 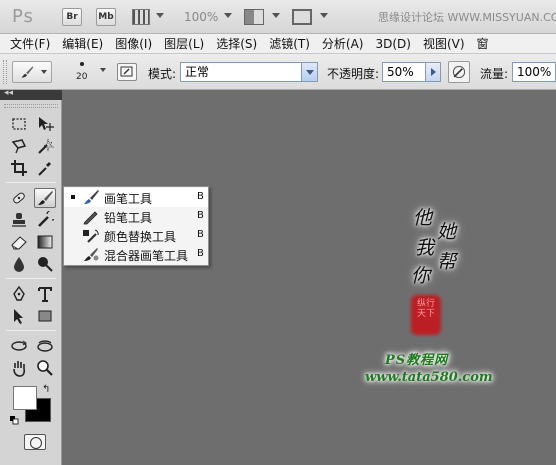 I want to click on blur-tool, so click(x=19, y=264).